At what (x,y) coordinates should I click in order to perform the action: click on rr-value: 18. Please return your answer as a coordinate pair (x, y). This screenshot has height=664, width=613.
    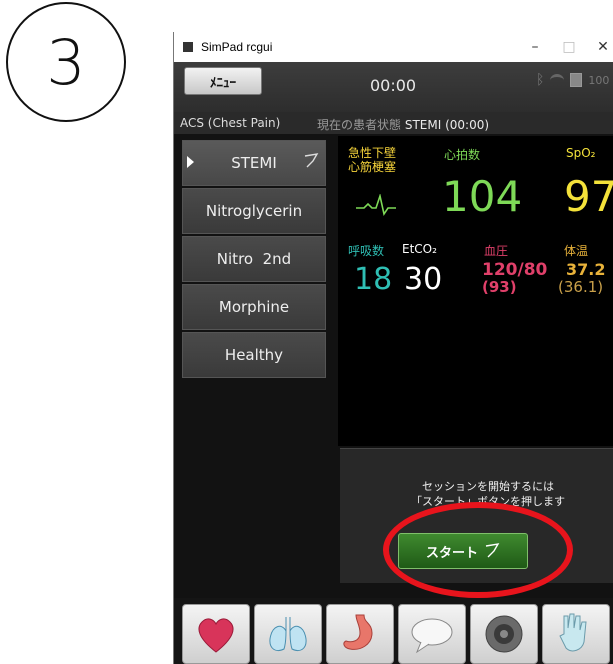
    Looking at the image, I should click on (373, 279).